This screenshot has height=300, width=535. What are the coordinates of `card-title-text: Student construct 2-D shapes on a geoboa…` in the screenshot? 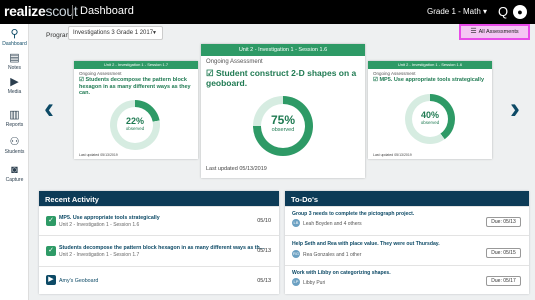 It's located at (281, 78).